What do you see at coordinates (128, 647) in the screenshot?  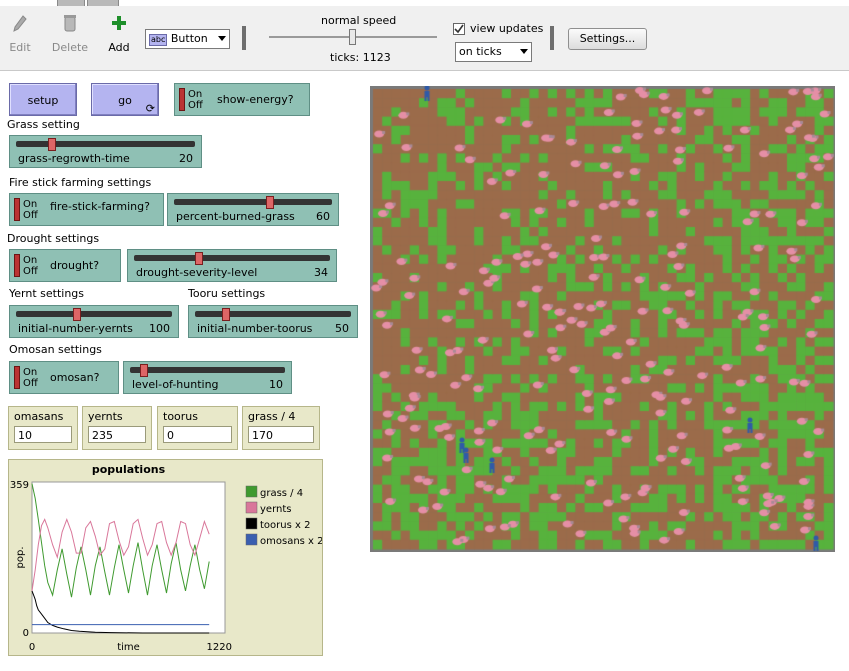 I see `x-axis-label: time` at bounding box center [128, 647].